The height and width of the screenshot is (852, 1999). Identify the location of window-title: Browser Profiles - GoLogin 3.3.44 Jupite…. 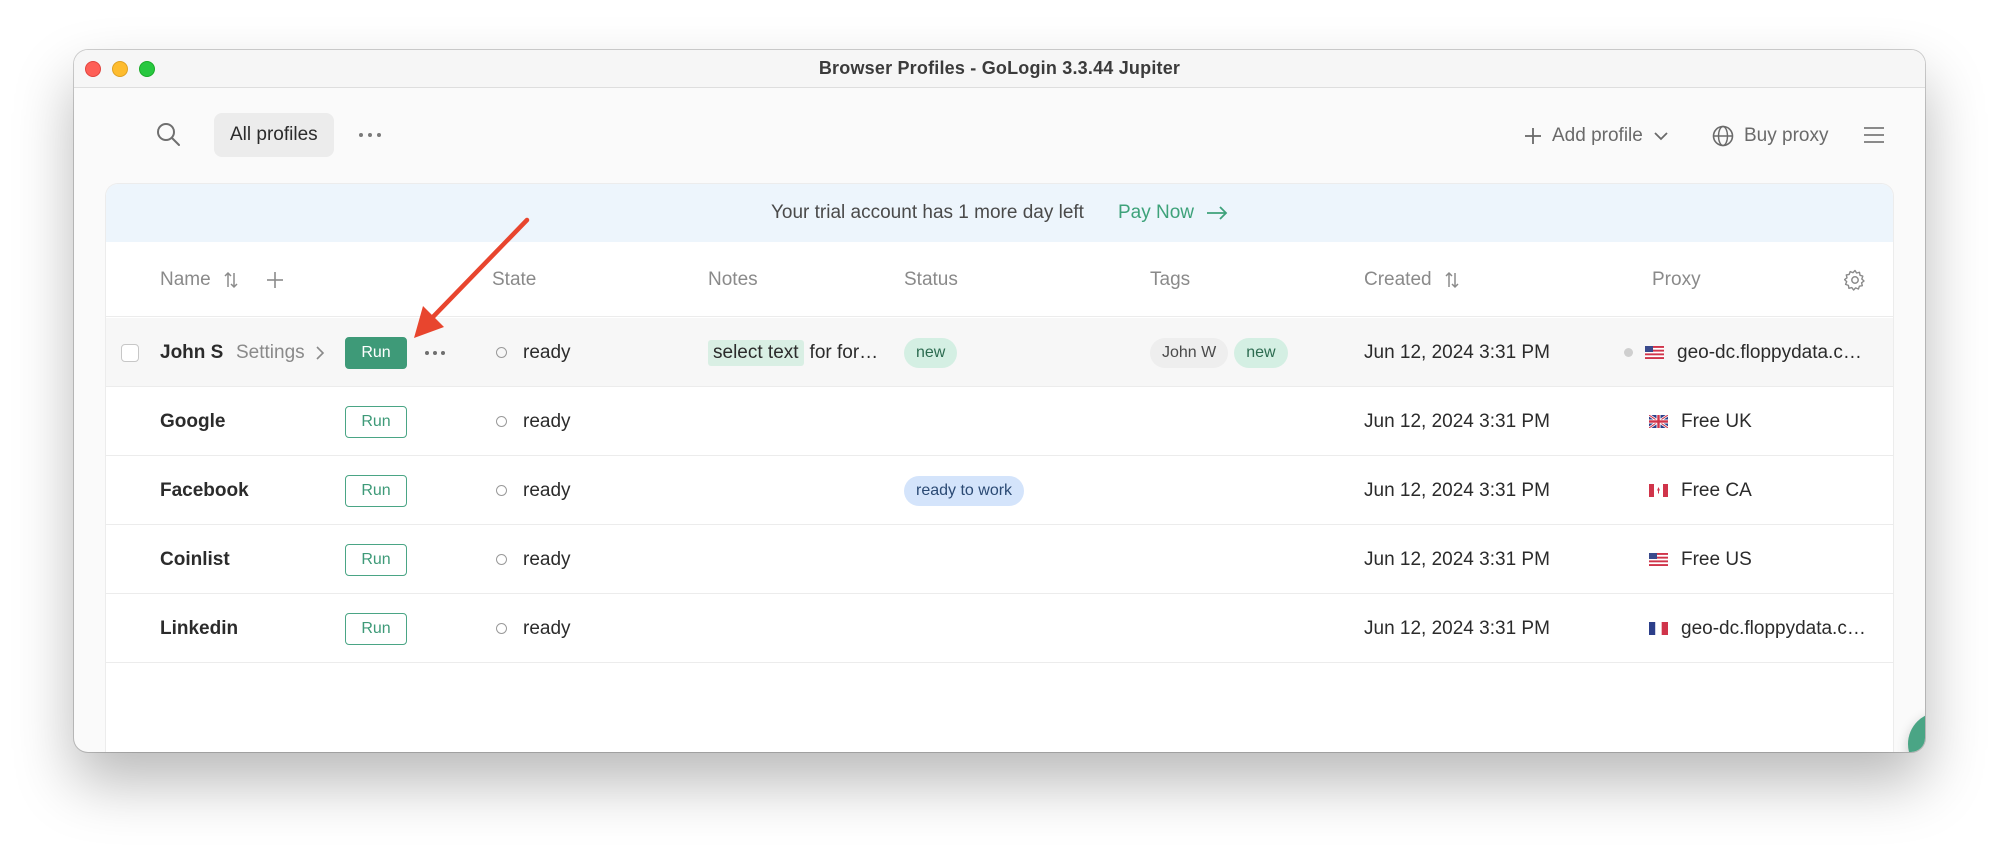
(999, 68).